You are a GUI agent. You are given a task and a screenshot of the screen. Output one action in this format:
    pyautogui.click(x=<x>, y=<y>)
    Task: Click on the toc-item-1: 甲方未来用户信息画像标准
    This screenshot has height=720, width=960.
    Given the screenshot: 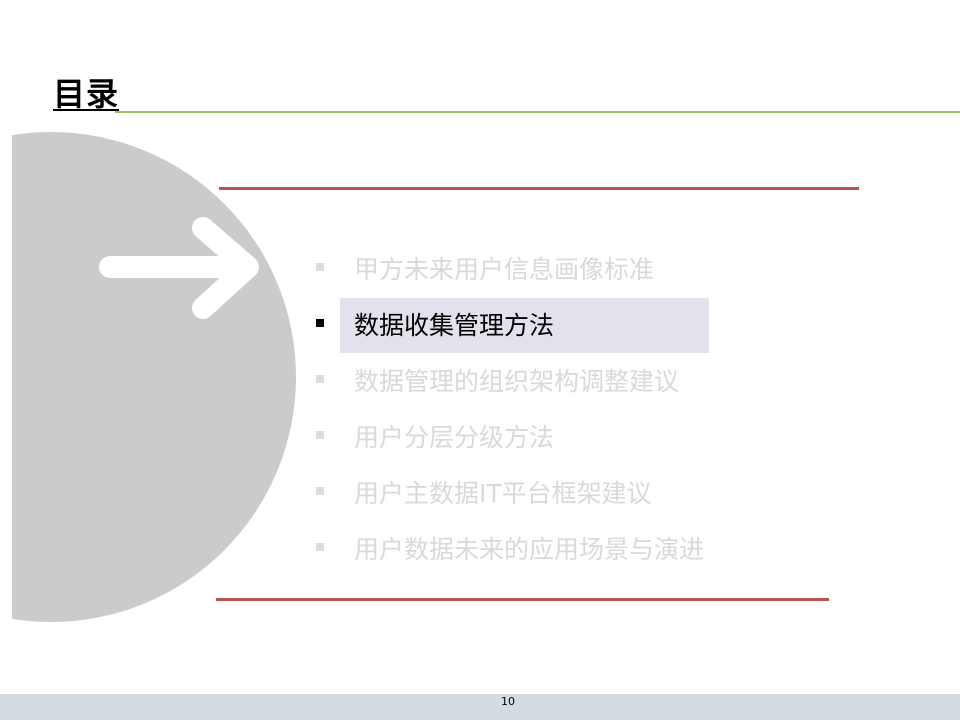 What is the action you would take?
    pyautogui.click(x=550, y=270)
    